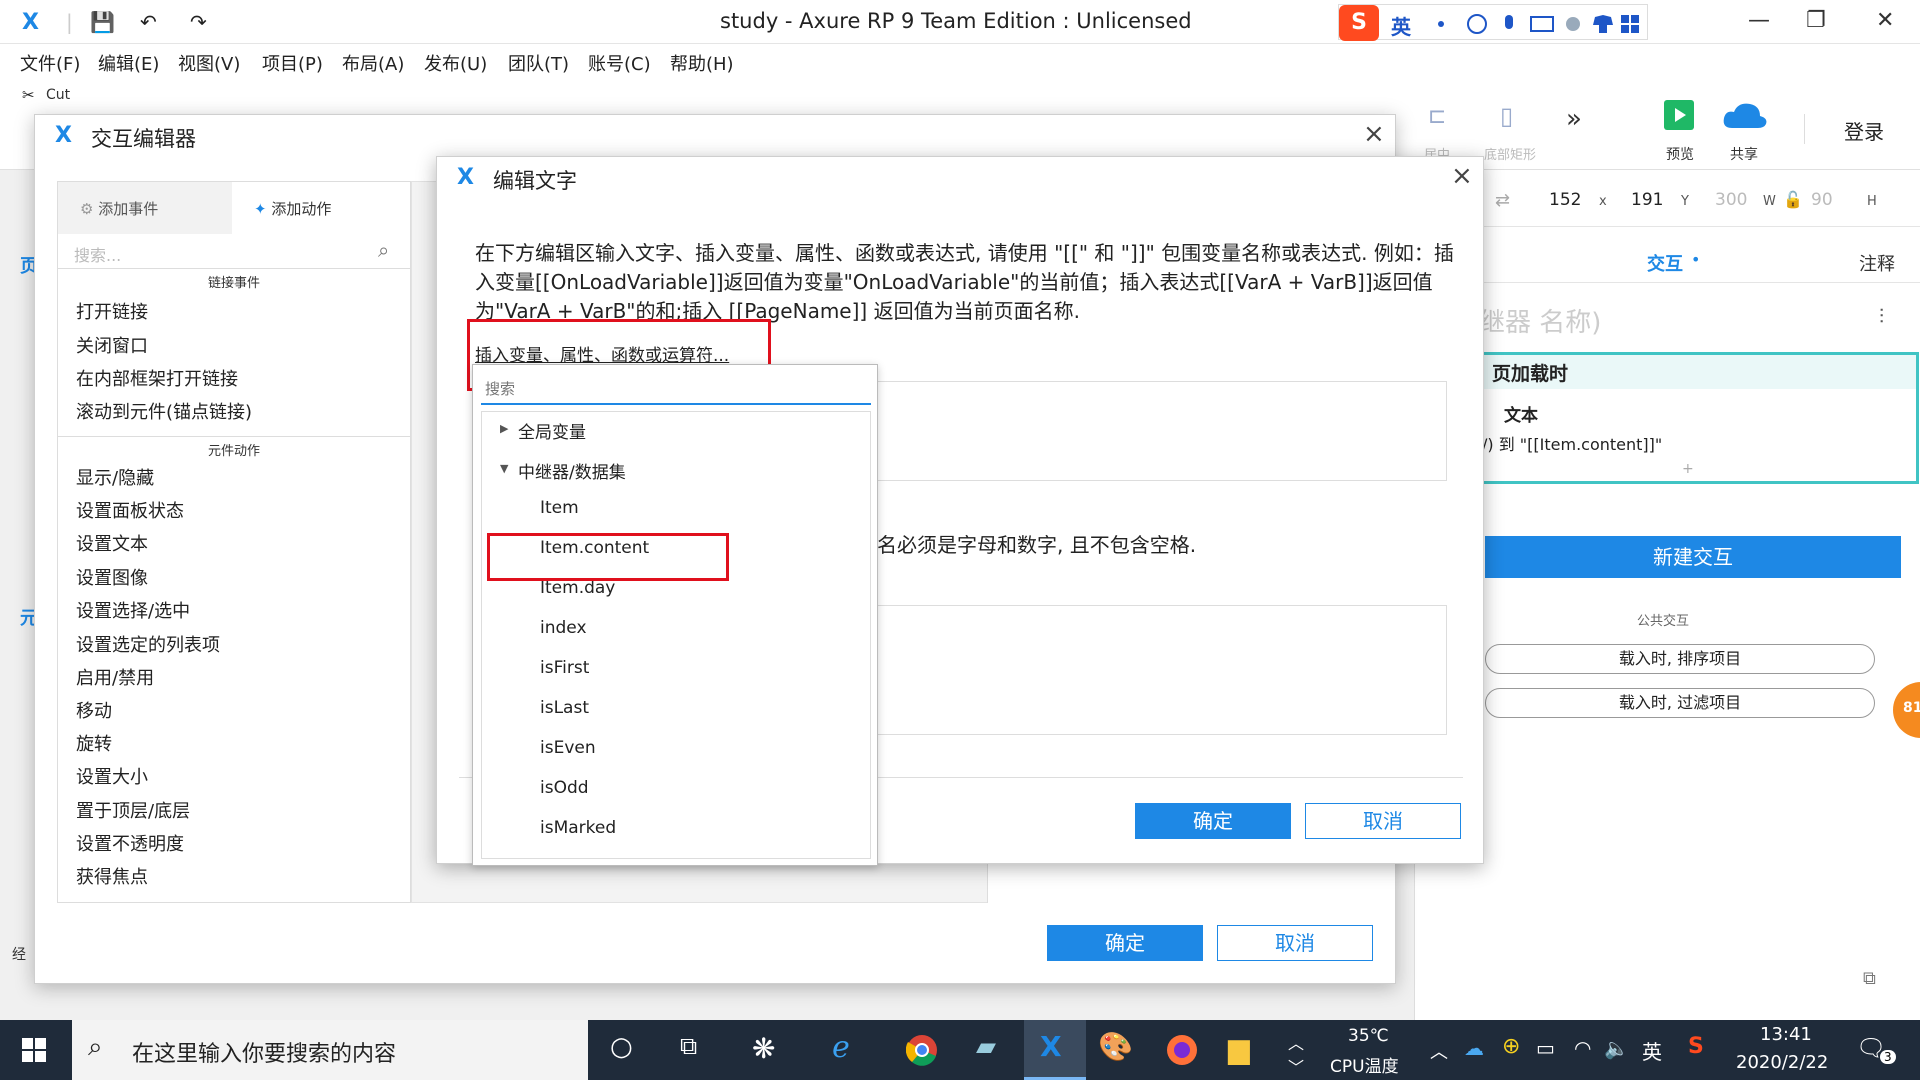 This screenshot has width=1920, height=1080. What do you see at coordinates (676, 390) in the screenshot?
I see `dropdown-search-input` at bounding box center [676, 390].